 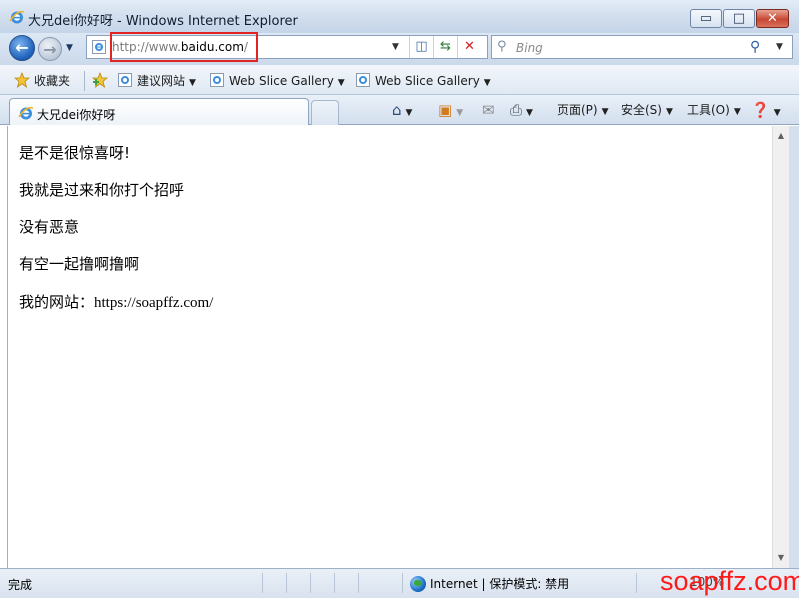 I want to click on home-button: ⌂ ▼, so click(x=402, y=111).